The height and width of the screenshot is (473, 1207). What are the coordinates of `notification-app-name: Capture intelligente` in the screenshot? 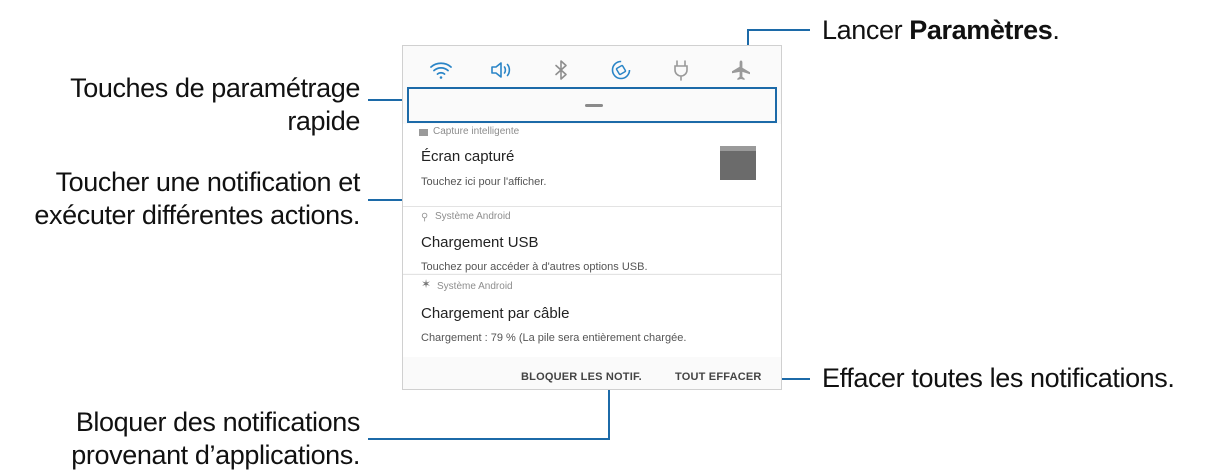 It's located at (476, 131).